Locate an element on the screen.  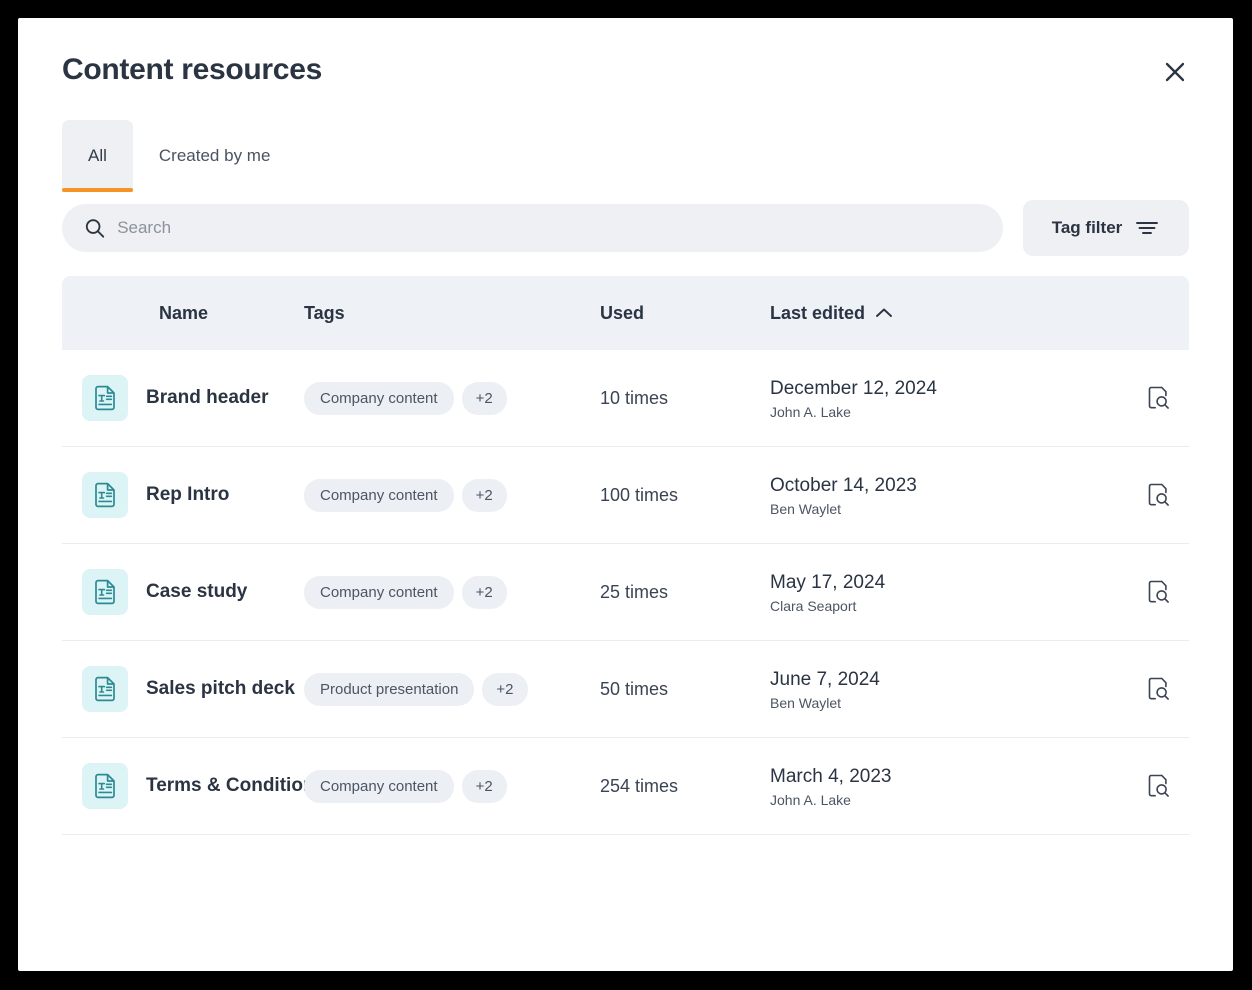
column-header-name-label: Name is located at coordinates (184, 312).